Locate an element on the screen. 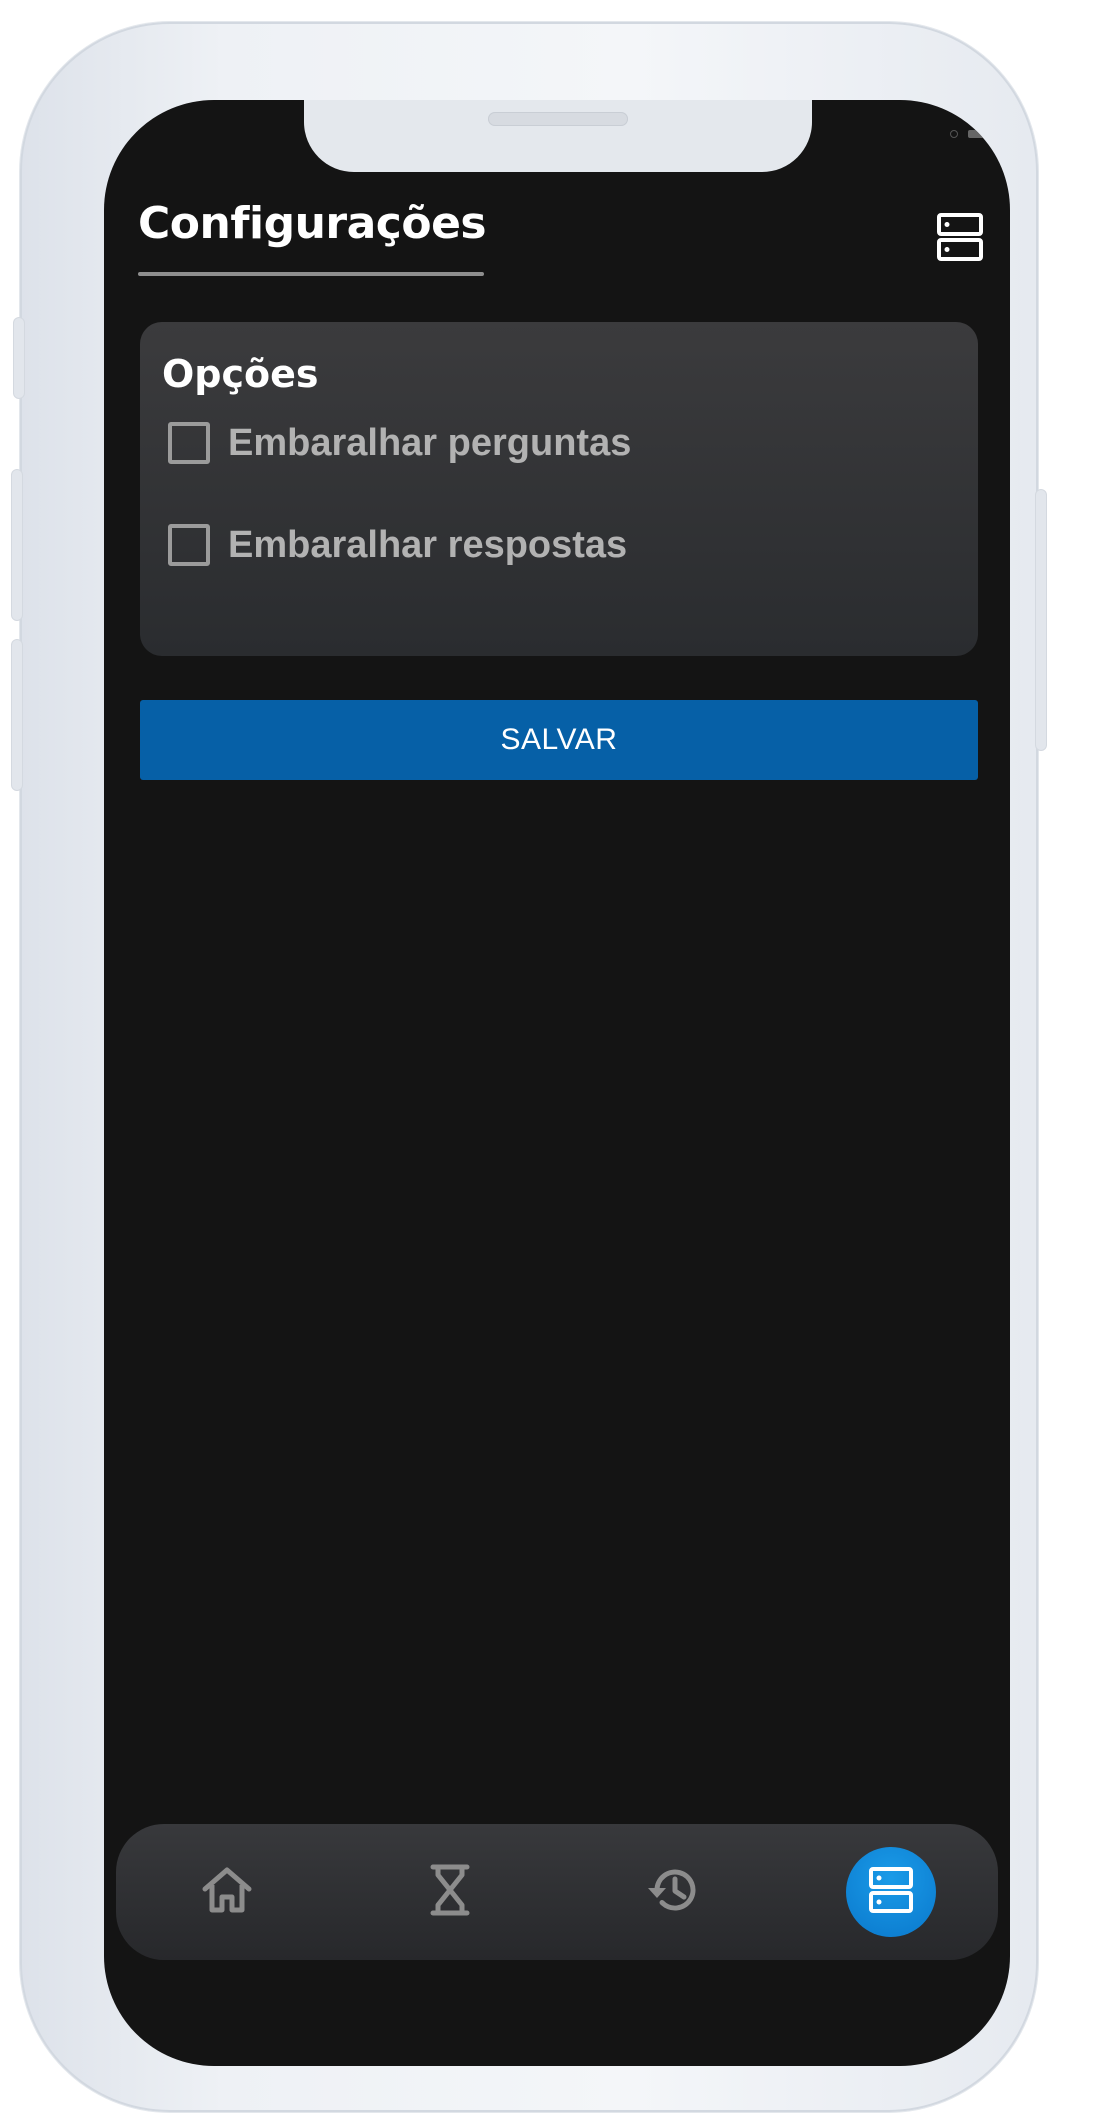 This screenshot has width=1100, height=2116. save-button: SALVAR is located at coordinates (559, 740).